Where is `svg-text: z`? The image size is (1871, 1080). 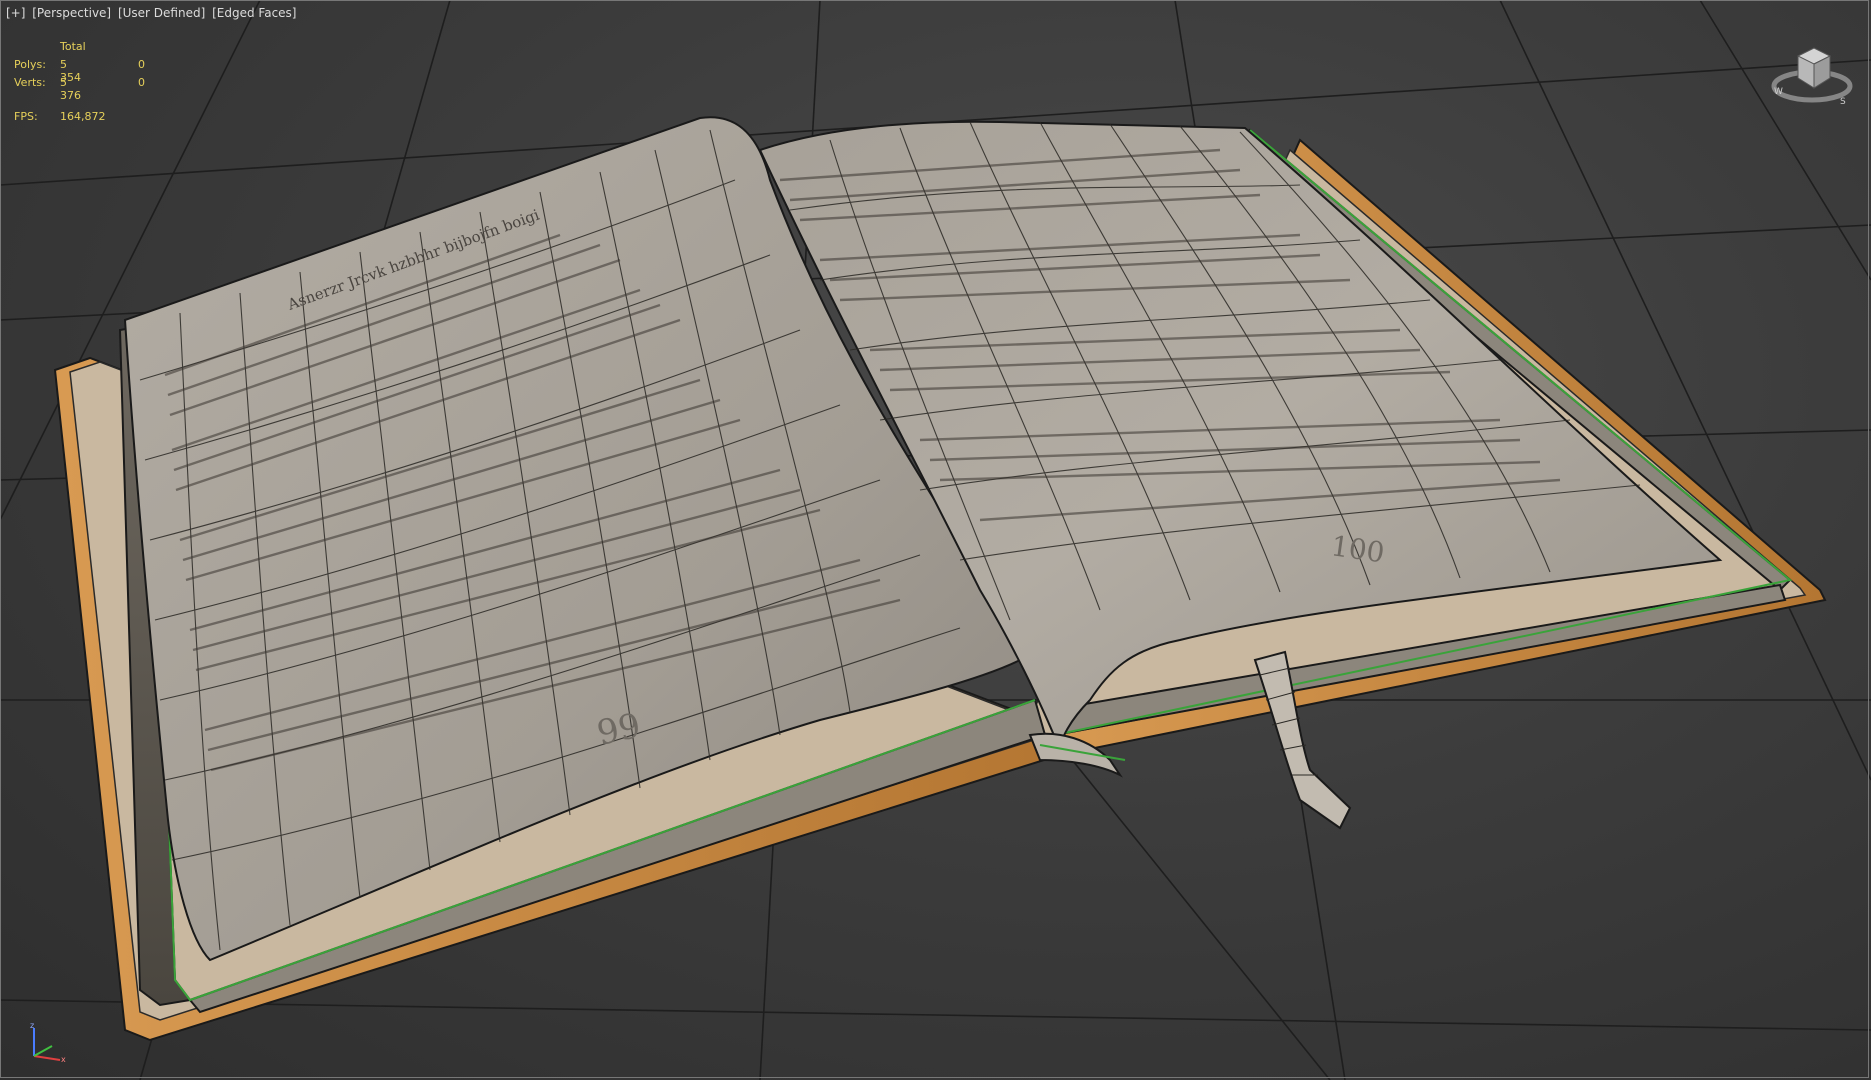
svg-text: z is located at coordinates (32, 1025).